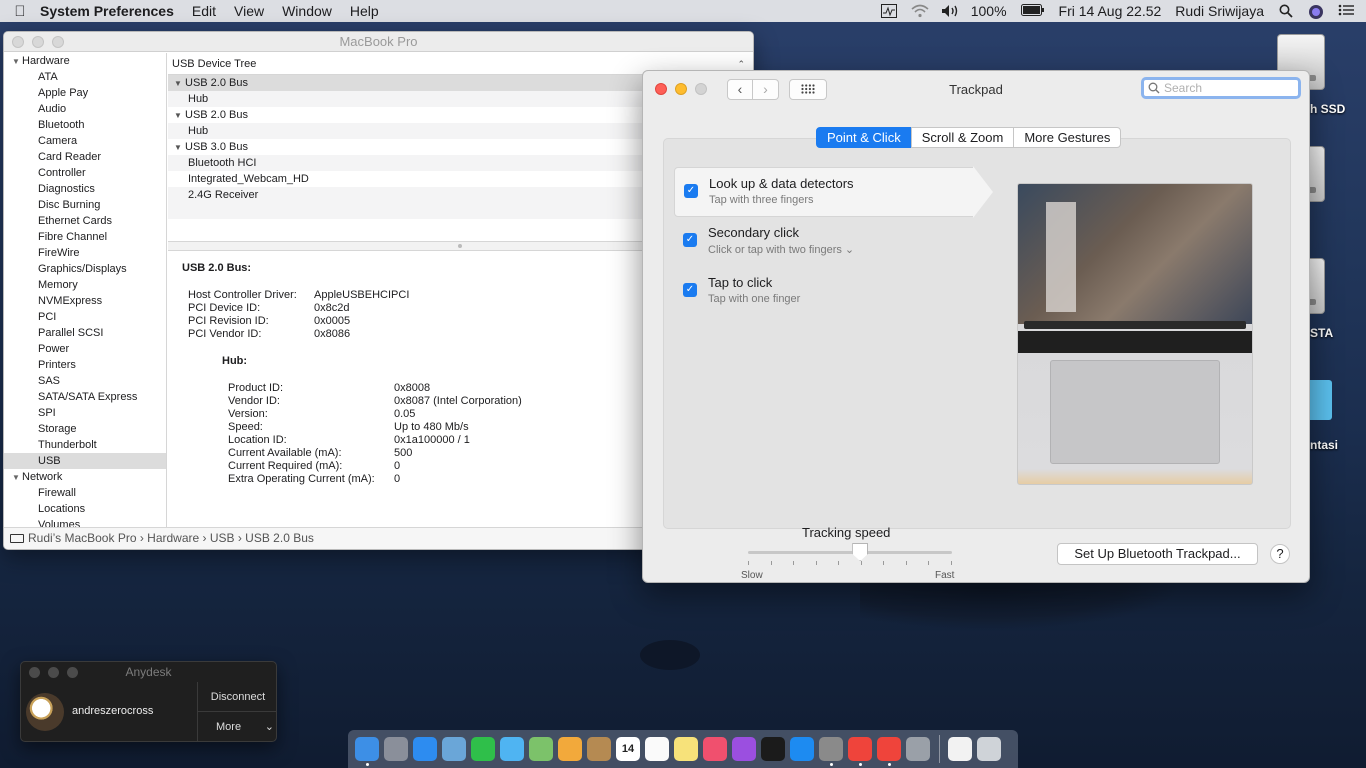 Image resolution: width=1366 pixels, height=768 pixels. Describe the element at coordinates (425, 749) in the screenshot. I see `safari-icon` at that location.